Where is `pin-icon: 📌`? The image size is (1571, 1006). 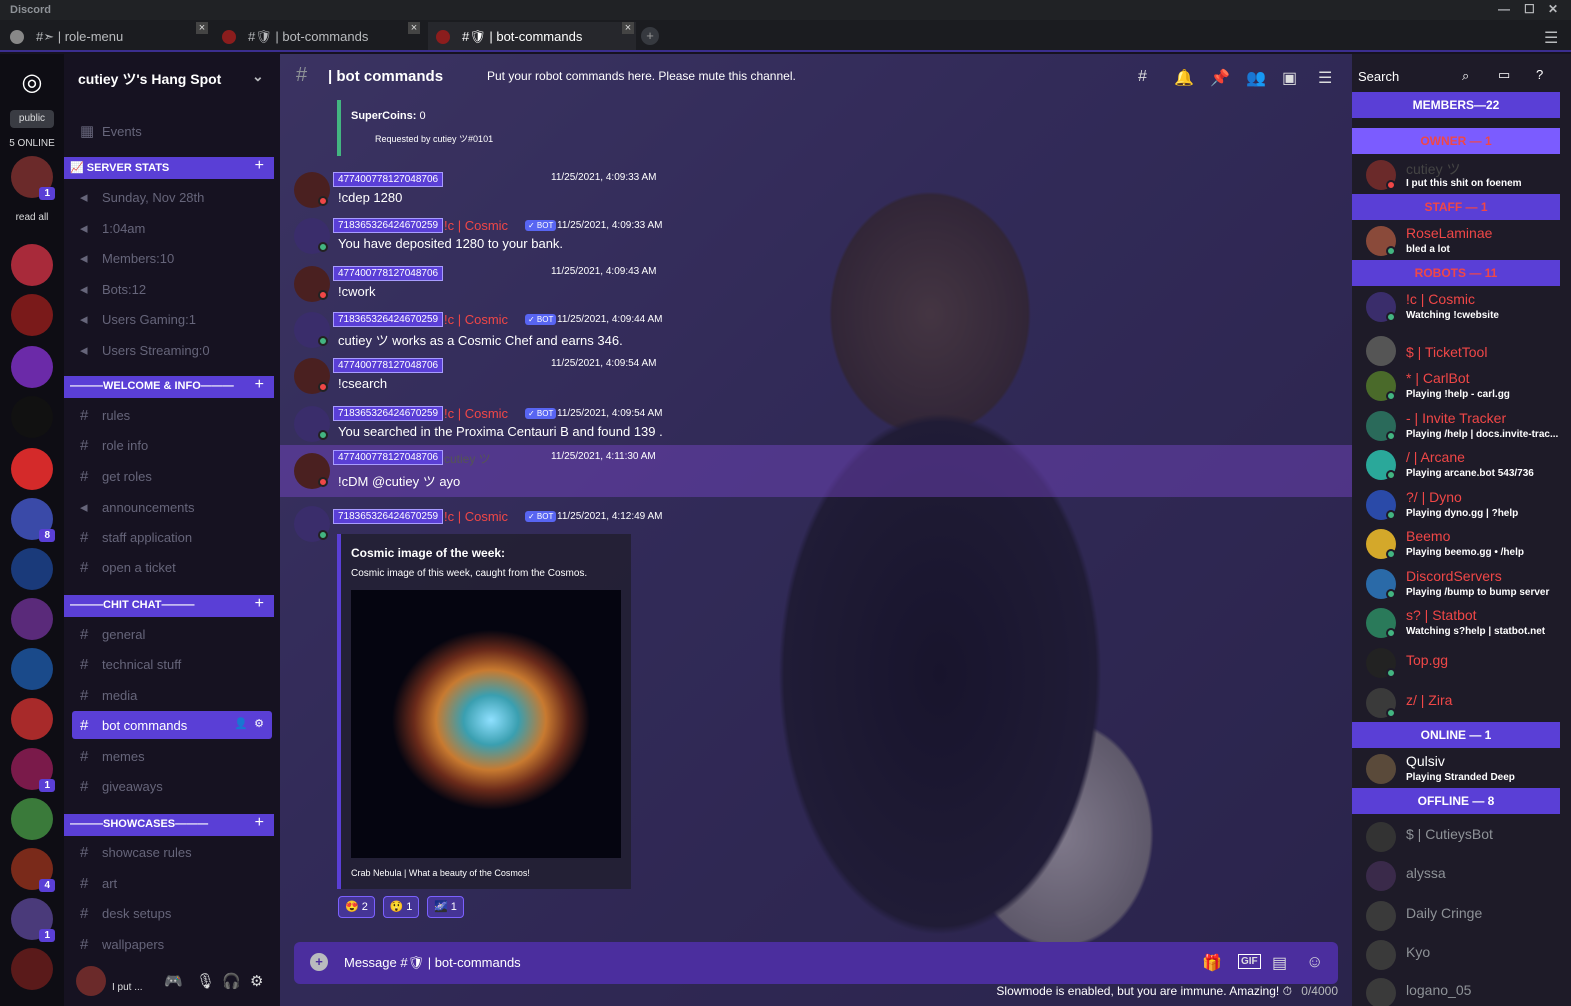
pin-icon: 📌 is located at coordinates (1220, 78).